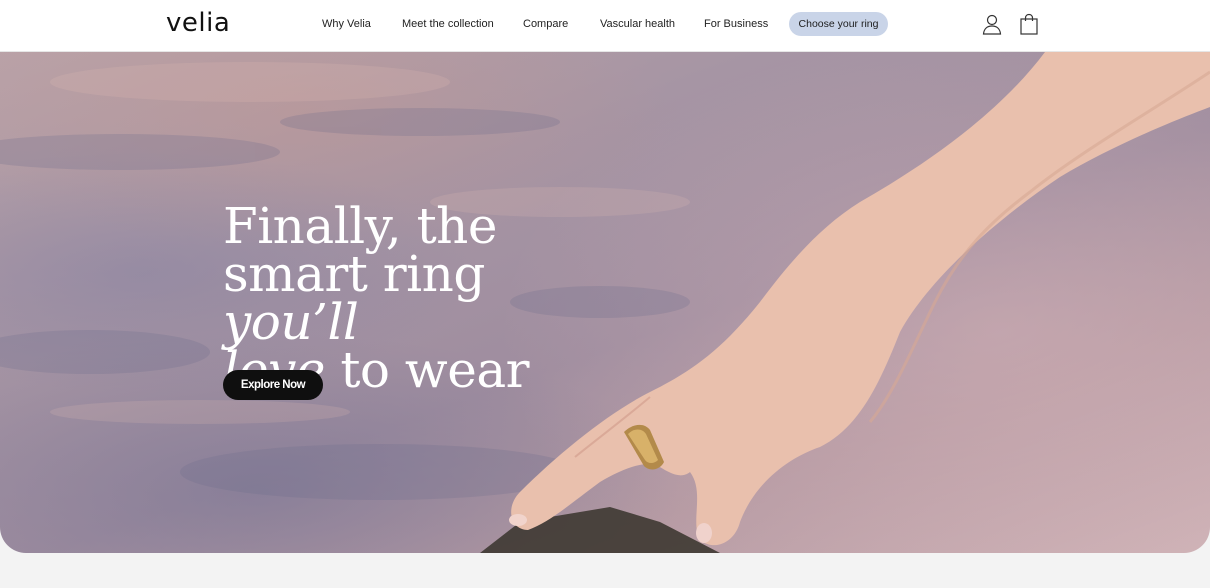 This screenshot has width=1210, height=588. Describe the element at coordinates (992, 24) in the screenshot. I see `account-icon` at that location.